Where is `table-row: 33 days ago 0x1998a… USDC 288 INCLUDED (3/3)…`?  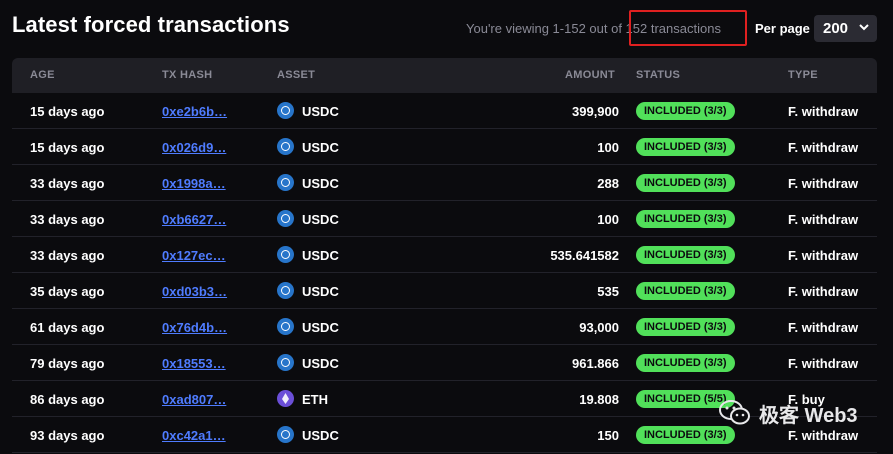 table-row: 33 days ago 0x1998a… USDC 288 INCLUDED (3/3)… is located at coordinates (444, 183).